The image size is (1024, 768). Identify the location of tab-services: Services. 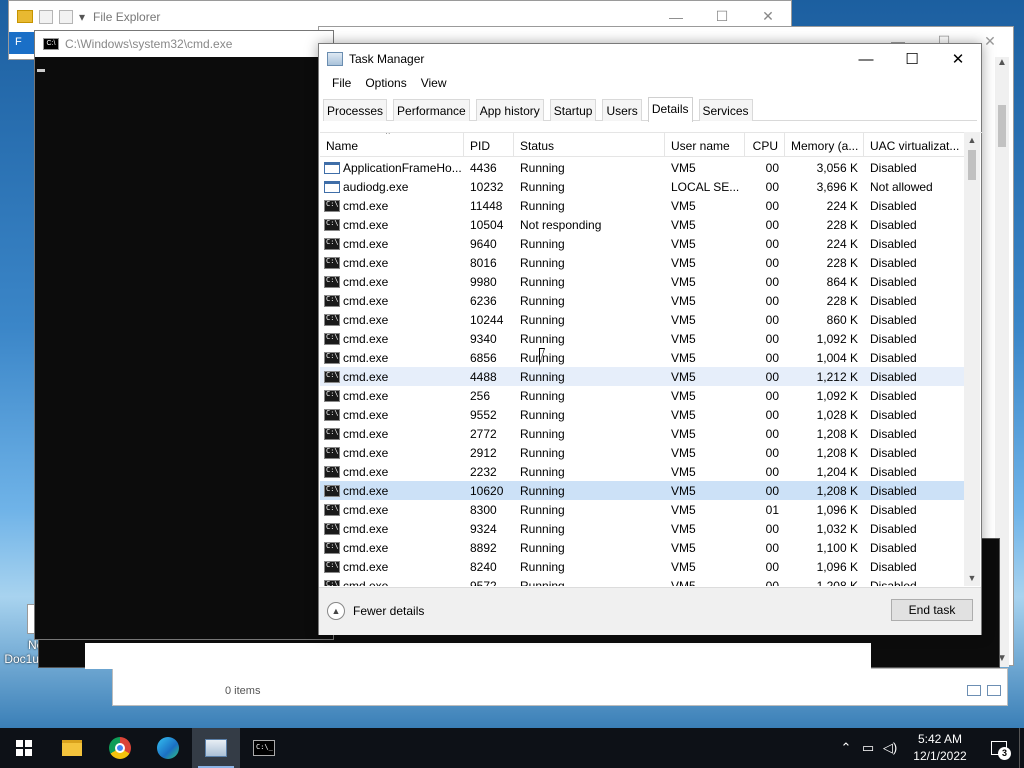
(725, 110).